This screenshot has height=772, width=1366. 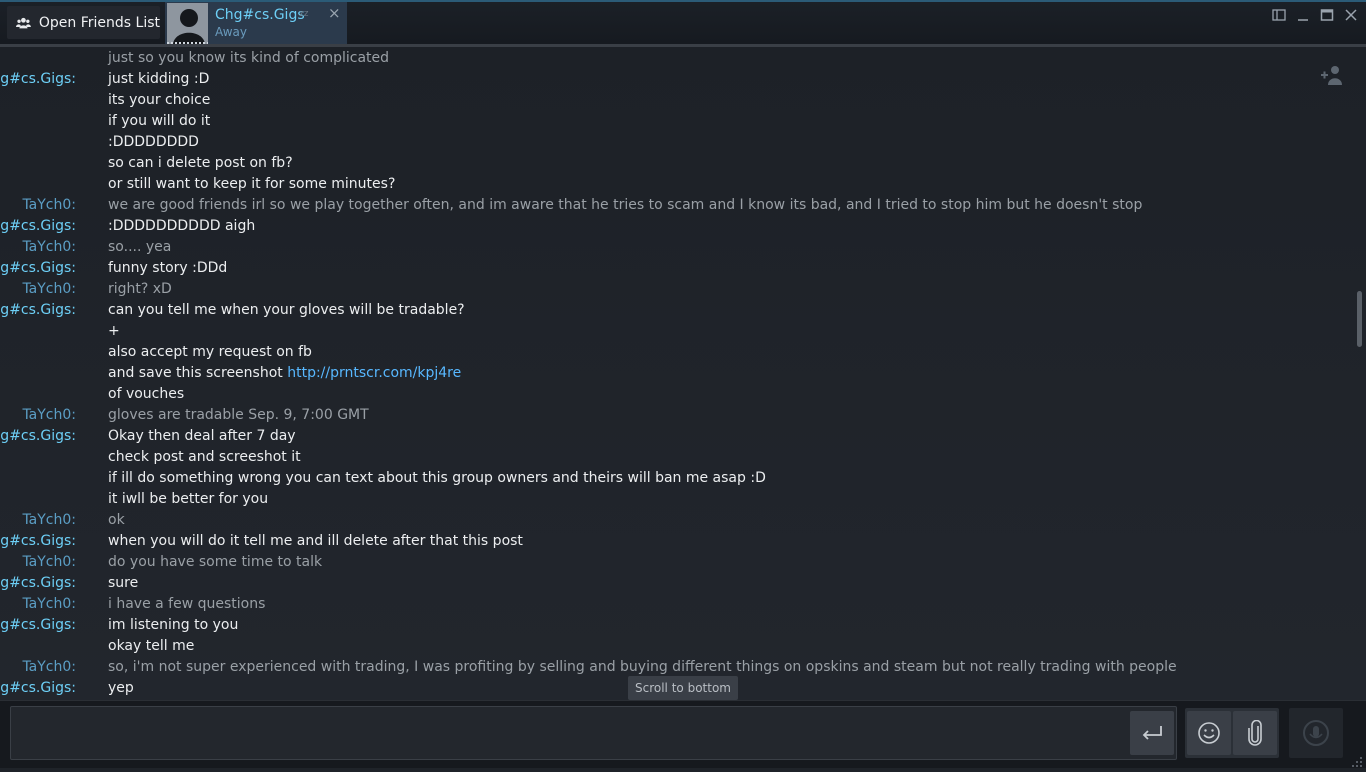 What do you see at coordinates (670, 499) in the screenshot?
I see `chat-message-row: it iwll be better for you` at bounding box center [670, 499].